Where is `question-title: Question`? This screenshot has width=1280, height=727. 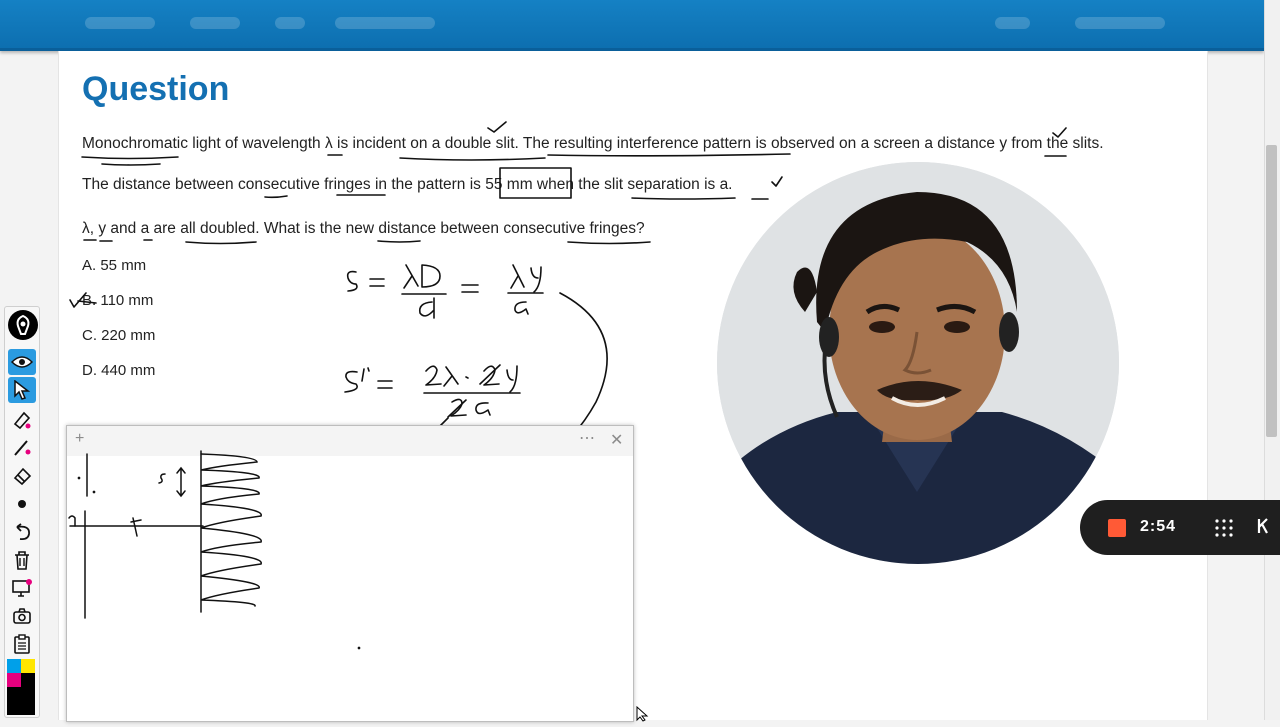
question-title: Question is located at coordinates (156, 89).